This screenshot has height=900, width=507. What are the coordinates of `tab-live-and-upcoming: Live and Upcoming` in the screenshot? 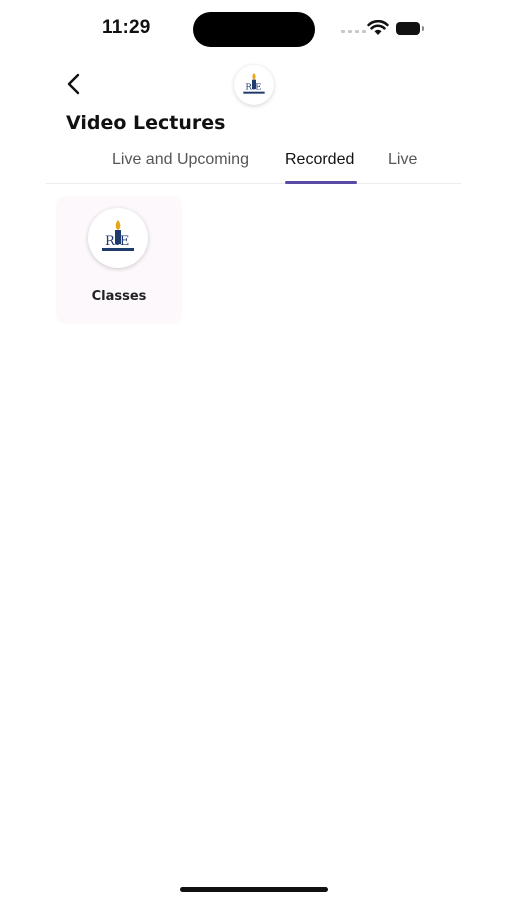 It's located at (180, 160).